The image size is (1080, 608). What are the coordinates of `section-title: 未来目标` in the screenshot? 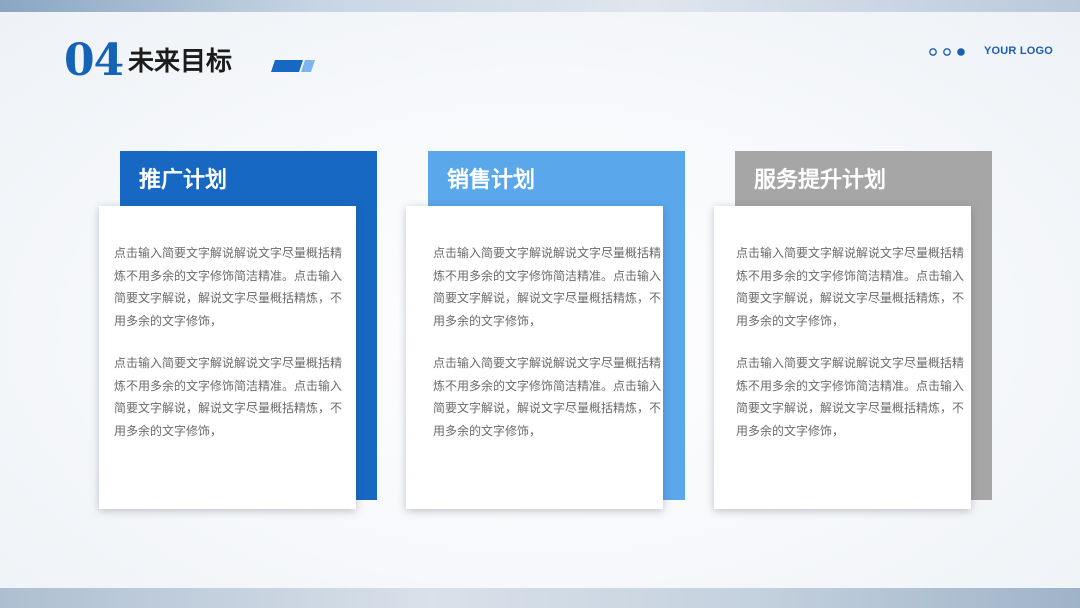 It's located at (180, 62).